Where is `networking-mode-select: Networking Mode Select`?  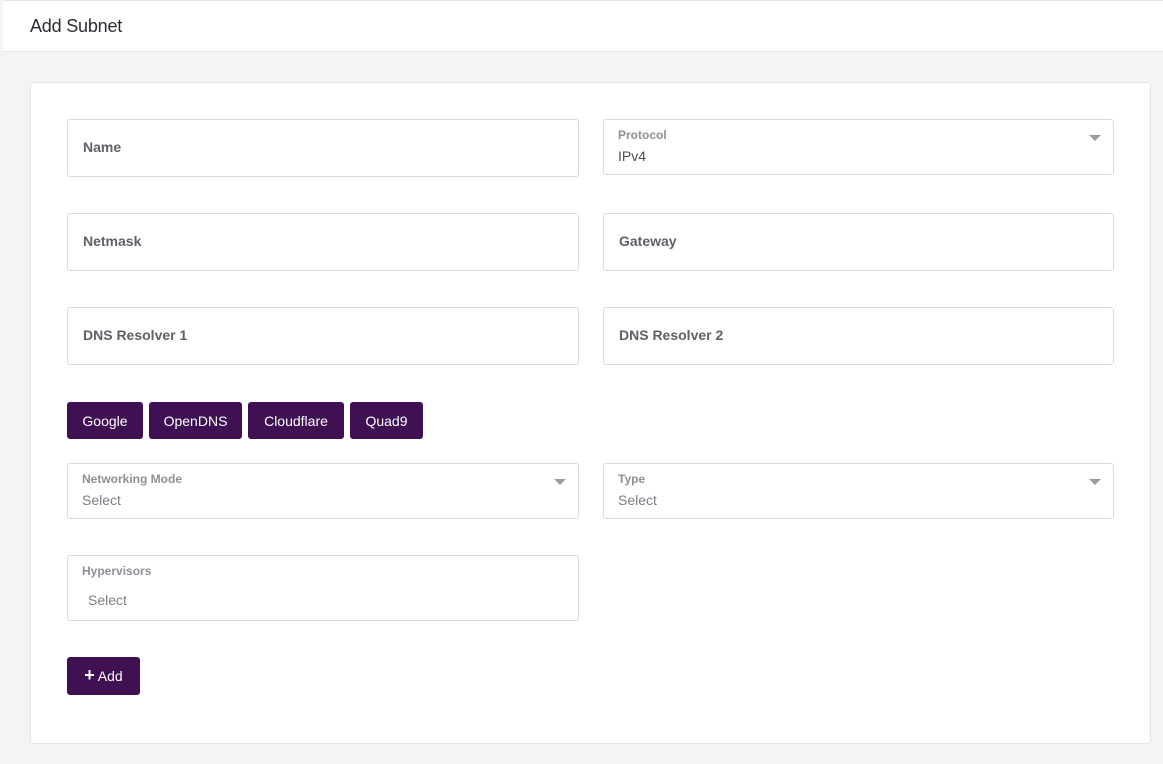 networking-mode-select: Networking Mode Select is located at coordinates (323, 491).